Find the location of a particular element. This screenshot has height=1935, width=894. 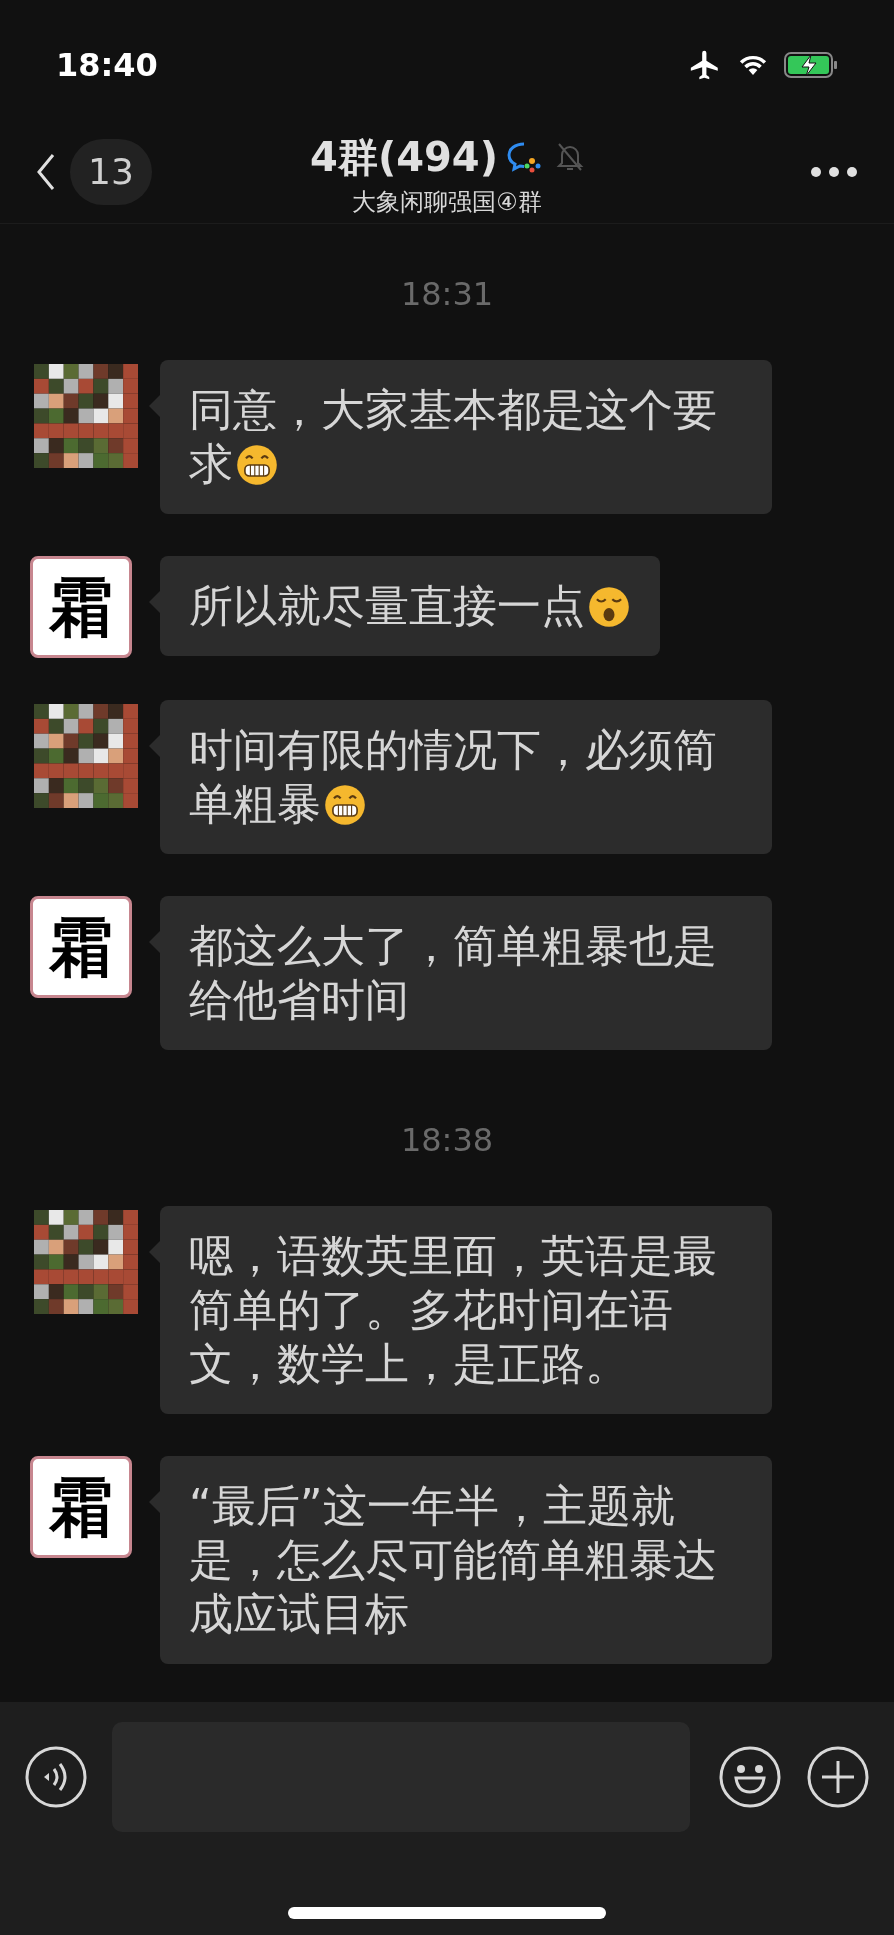

back-icon is located at coordinates (46, 171).